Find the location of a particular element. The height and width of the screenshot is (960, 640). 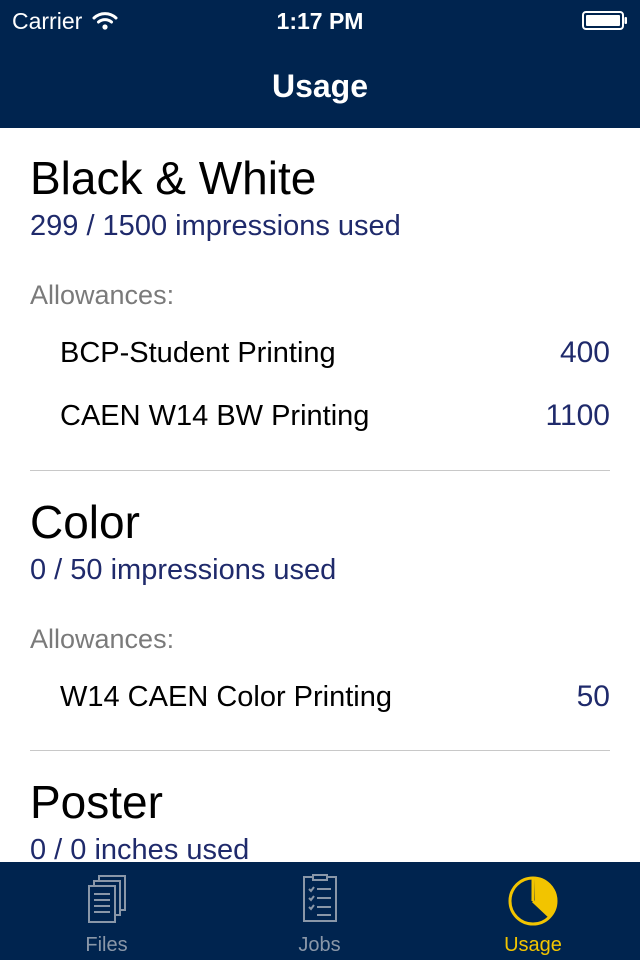

tab-jobs: Jobs is located at coordinates (319, 911).